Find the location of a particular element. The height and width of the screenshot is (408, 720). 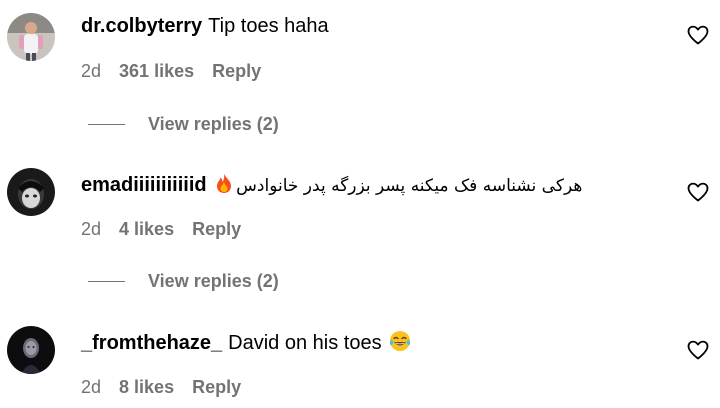

likes-count: 8 likes is located at coordinates (146, 387).